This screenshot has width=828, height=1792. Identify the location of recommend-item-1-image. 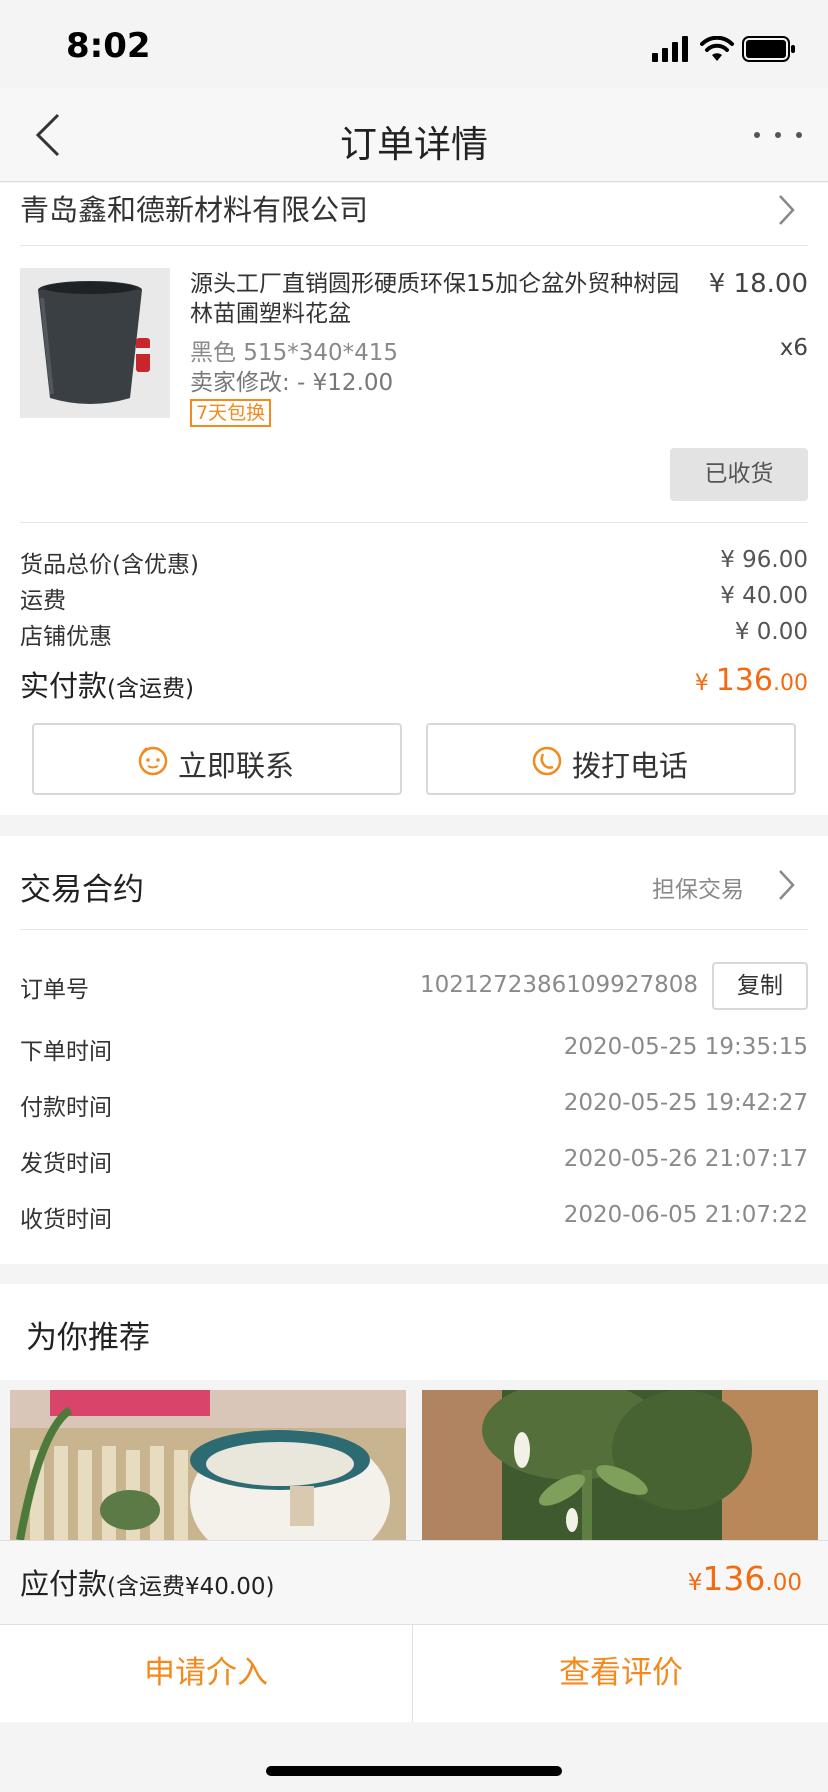
(208, 1465).